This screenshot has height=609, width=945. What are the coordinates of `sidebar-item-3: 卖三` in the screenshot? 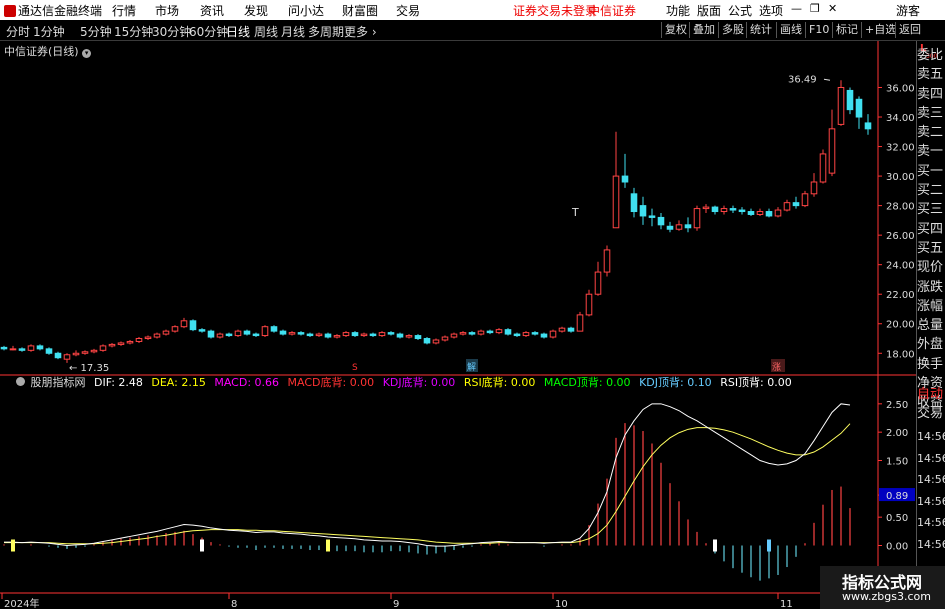 It's located at (931, 113).